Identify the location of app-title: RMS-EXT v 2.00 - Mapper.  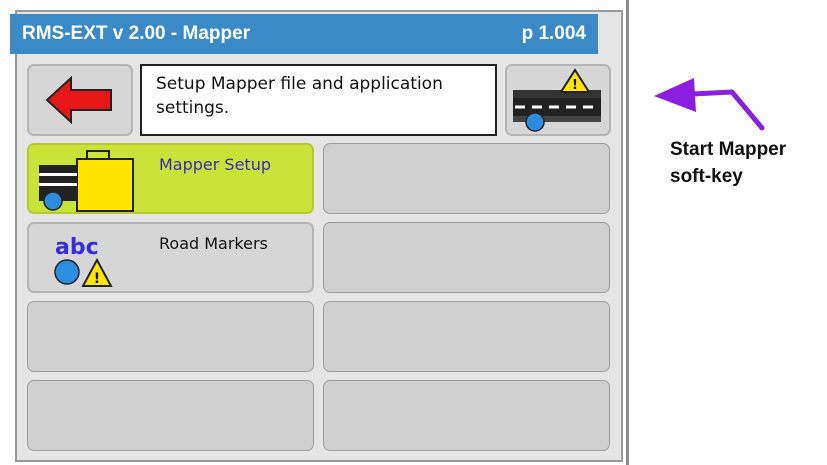
(136, 33).